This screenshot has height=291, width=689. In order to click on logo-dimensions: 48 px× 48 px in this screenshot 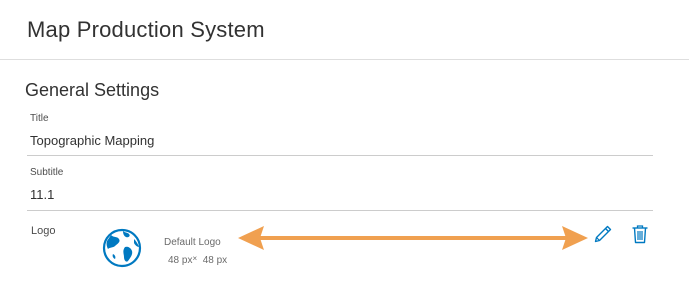, I will do `click(197, 260)`.